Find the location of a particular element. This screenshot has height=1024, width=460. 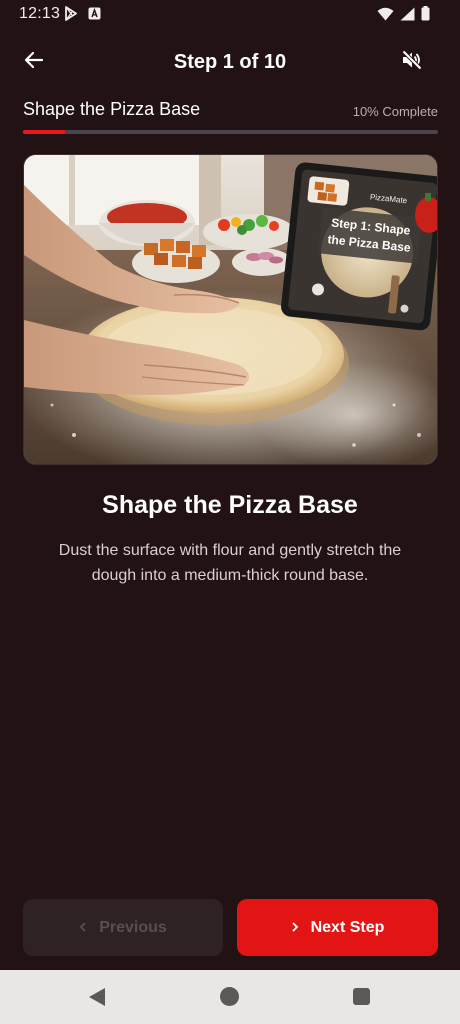

notification-a-icon is located at coordinates (94, 16).